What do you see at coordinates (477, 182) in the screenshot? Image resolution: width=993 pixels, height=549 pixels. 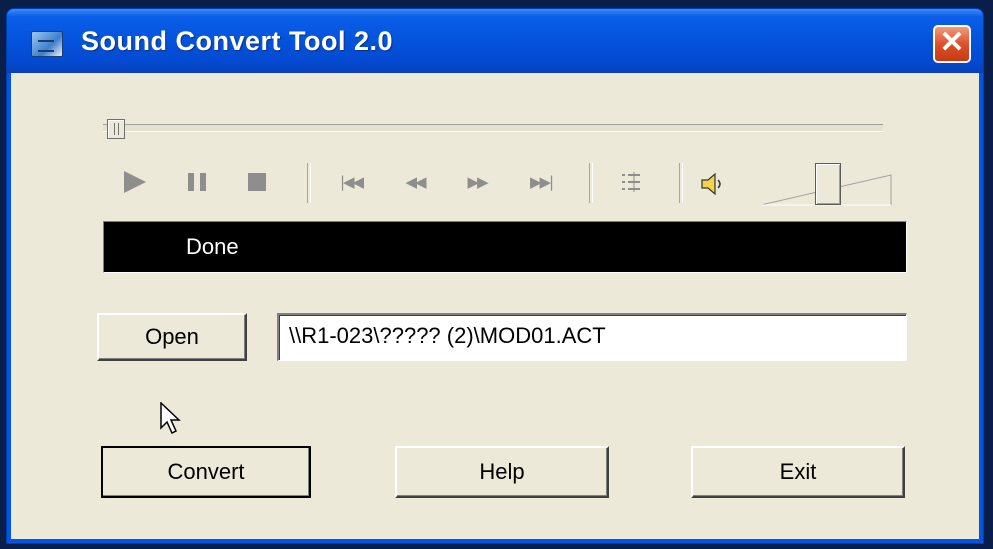 I see `fast-forward-icon: ▶▶` at bounding box center [477, 182].